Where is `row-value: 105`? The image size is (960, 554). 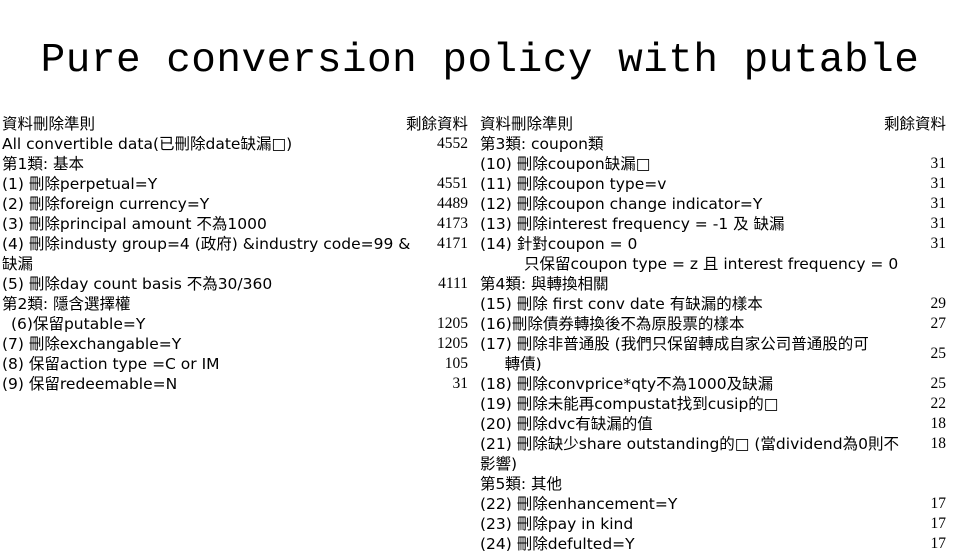
row-value: 105 is located at coordinates (456, 363).